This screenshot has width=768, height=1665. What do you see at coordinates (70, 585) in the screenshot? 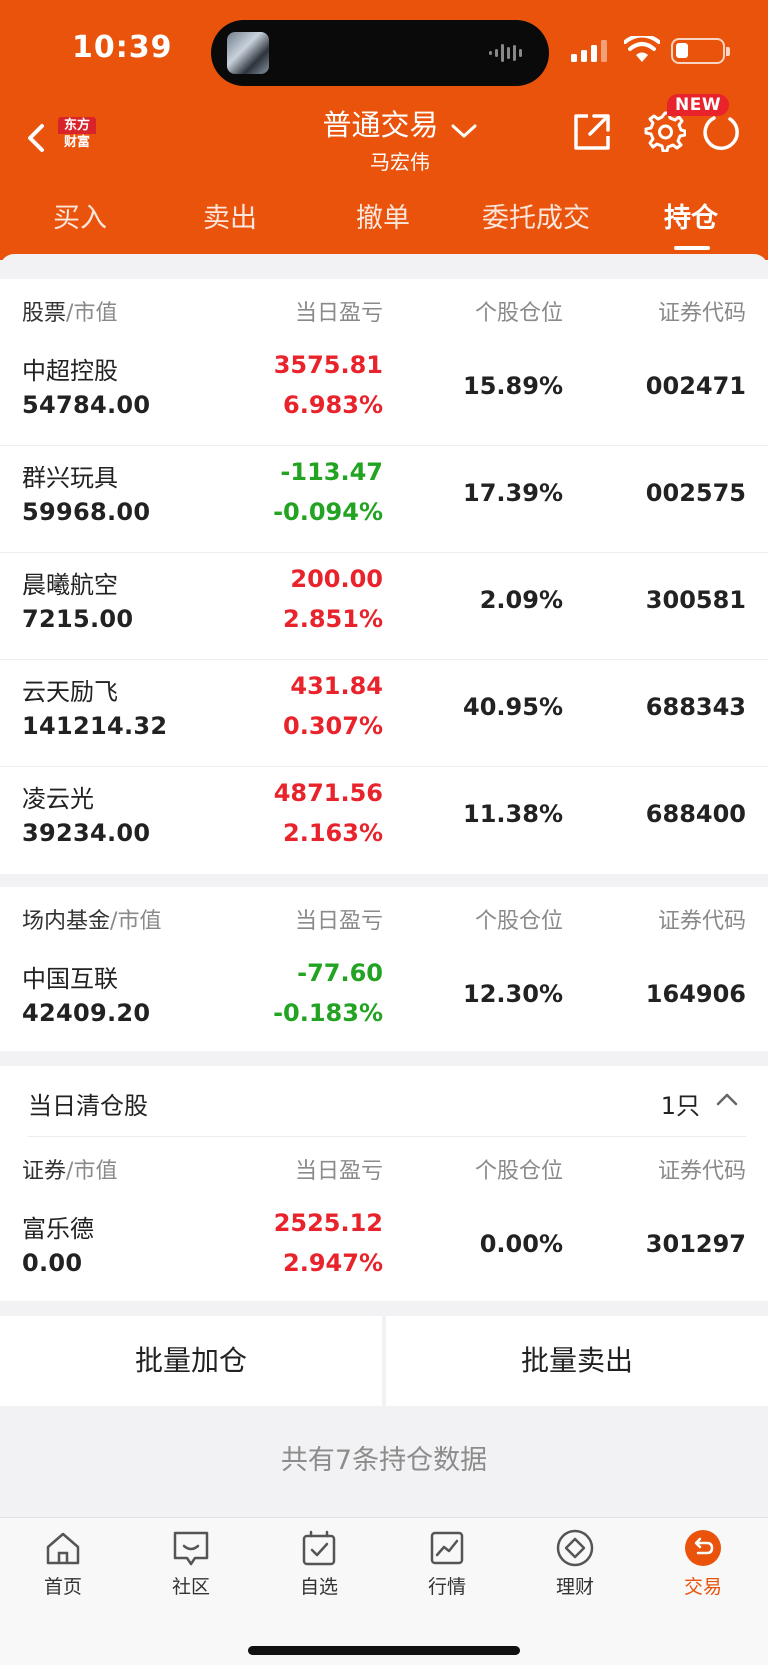
I see `stock-name: 晨曦航空` at bounding box center [70, 585].